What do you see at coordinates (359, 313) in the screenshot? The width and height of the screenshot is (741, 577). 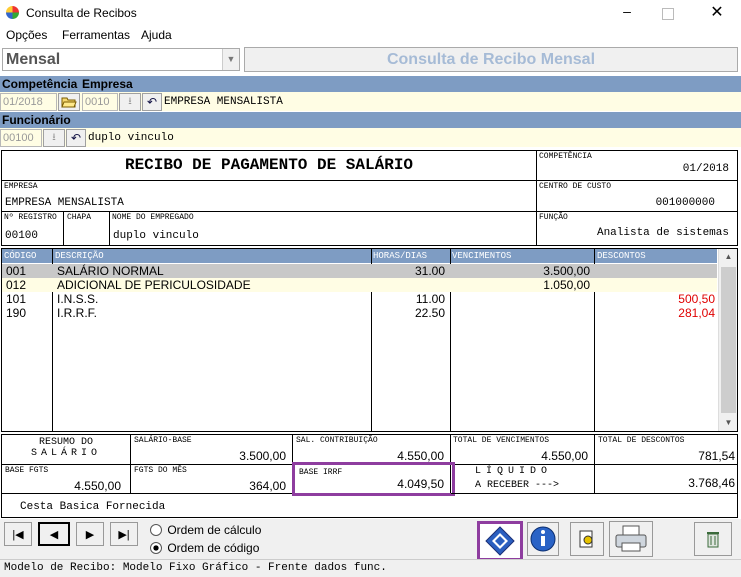 I see `table-row: 190 I.R.R.F. 22.50 281,04` at bounding box center [359, 313].